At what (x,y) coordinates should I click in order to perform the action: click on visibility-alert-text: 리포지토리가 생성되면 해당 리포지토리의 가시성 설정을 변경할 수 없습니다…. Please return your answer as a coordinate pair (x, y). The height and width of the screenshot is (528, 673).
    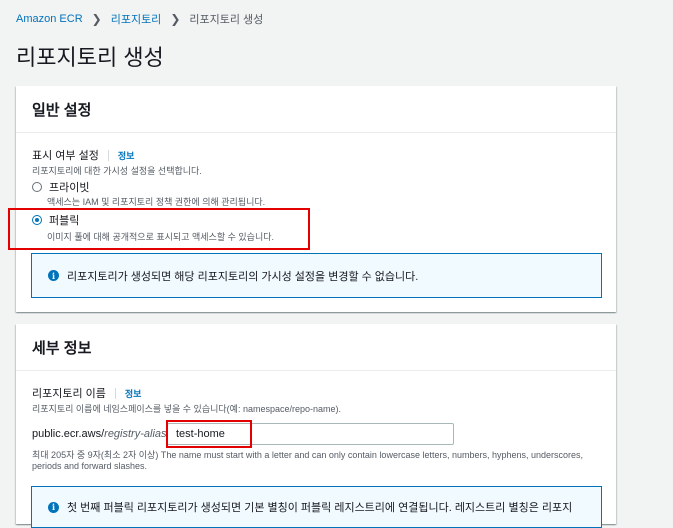
    Looking at the image, I should click on (243, 276).